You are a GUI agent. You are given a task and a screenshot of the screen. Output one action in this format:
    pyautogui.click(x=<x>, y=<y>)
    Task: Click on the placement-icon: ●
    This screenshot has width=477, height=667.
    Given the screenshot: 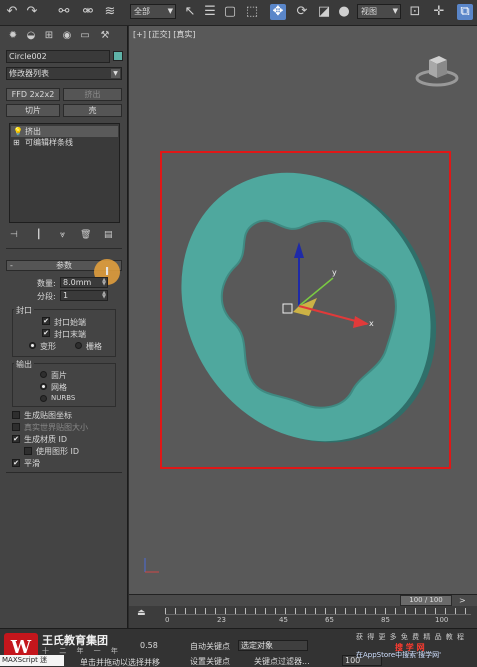 What is the action you would take?
    pyautogui.click(x=344, y=12)
    